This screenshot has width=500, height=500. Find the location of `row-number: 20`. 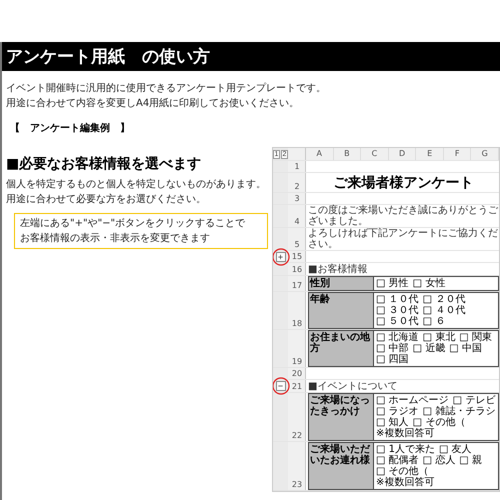

row-number: 20 is located at coordinates (297, 373).